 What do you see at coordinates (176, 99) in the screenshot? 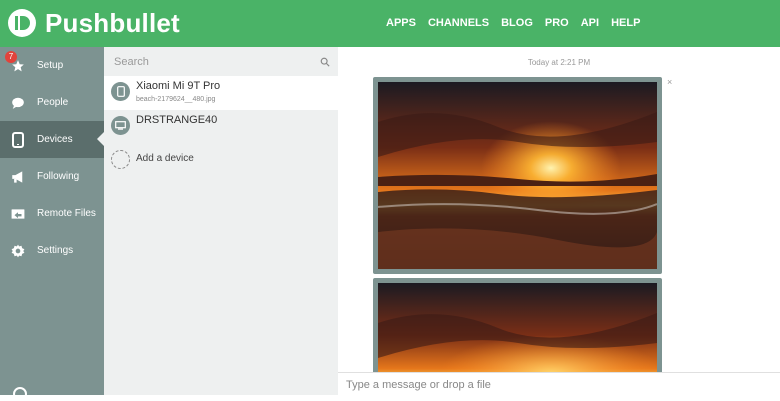
I see `device-last-file: beach-2179624__480.jpg` at bounding box center [176, 99].